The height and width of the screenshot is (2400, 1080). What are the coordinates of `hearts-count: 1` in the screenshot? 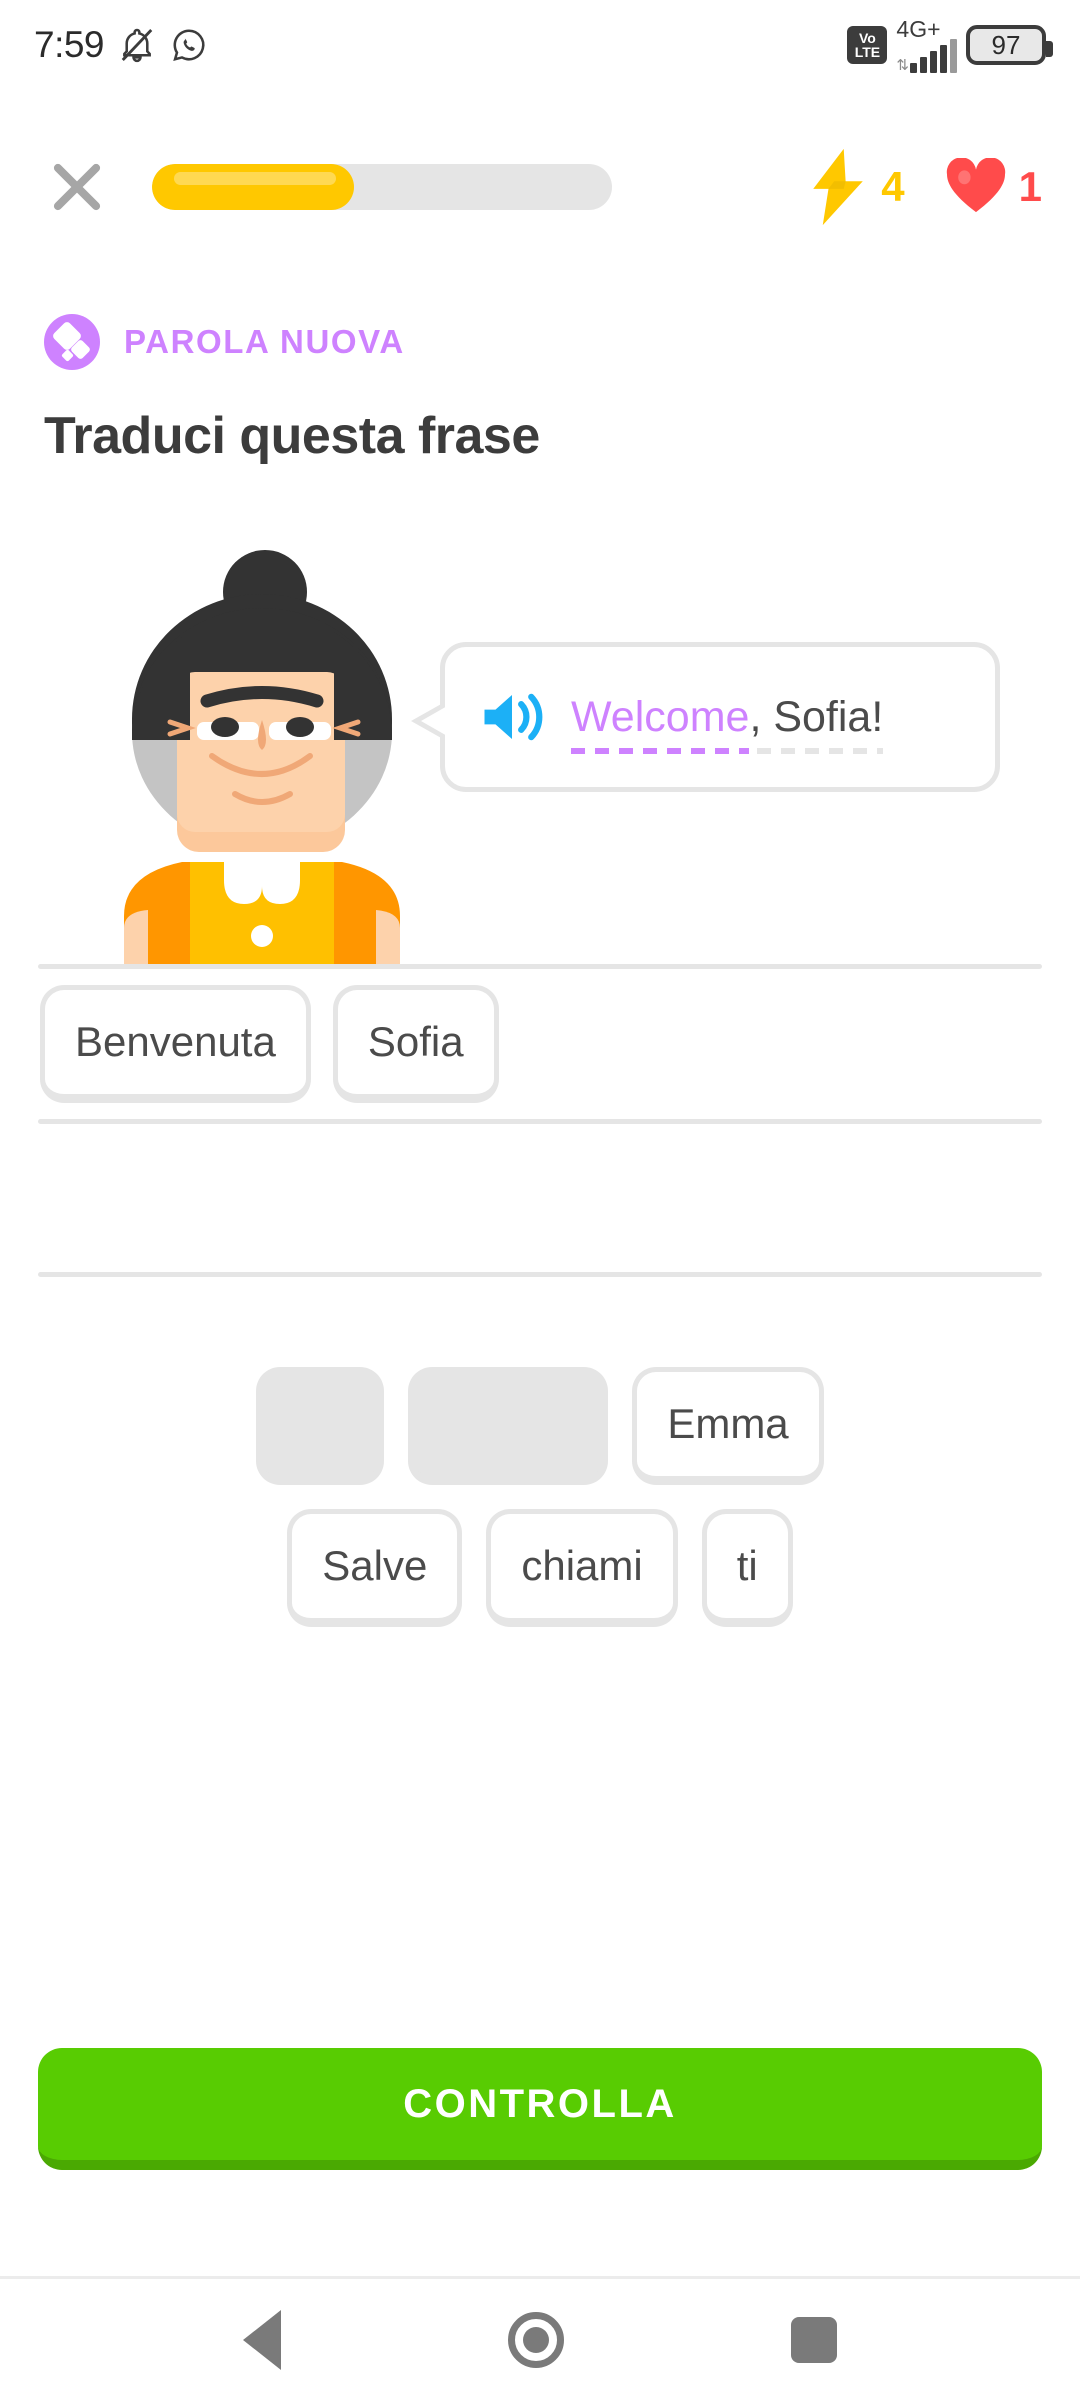 It's located at (1030, 186).